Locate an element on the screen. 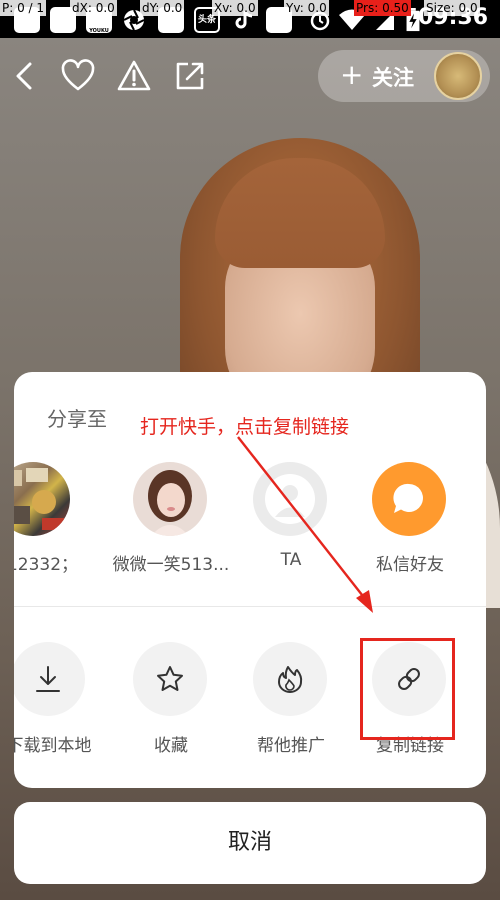 Image resolution: width=500 pixels, height=900 pixels. default-user-icon is located at coordinates (290, 499).